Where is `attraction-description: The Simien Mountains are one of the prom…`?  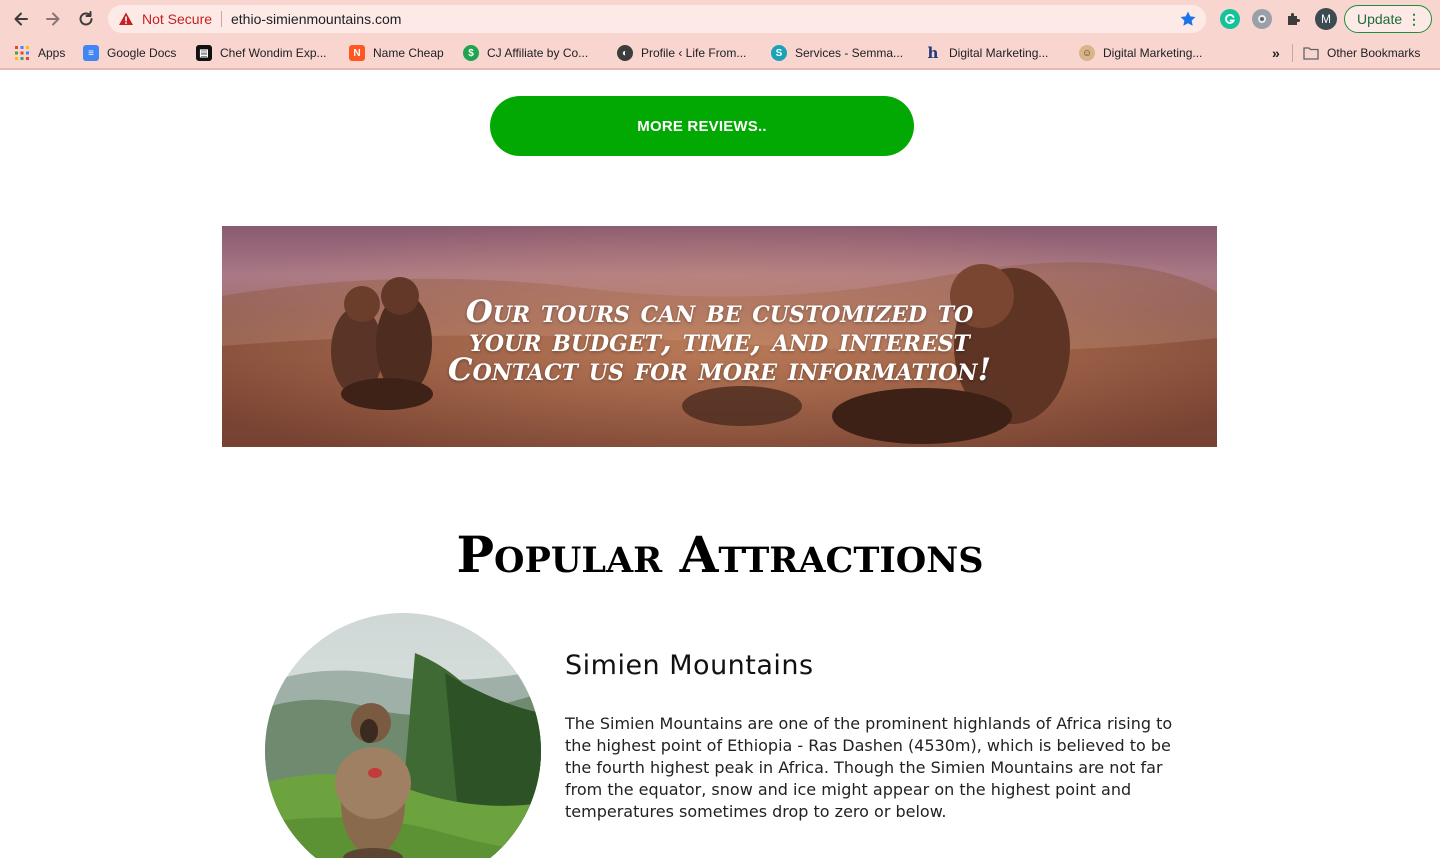
attraction-description: The Simien Mountains are one of the prom… is located at coordinates (869, 767).